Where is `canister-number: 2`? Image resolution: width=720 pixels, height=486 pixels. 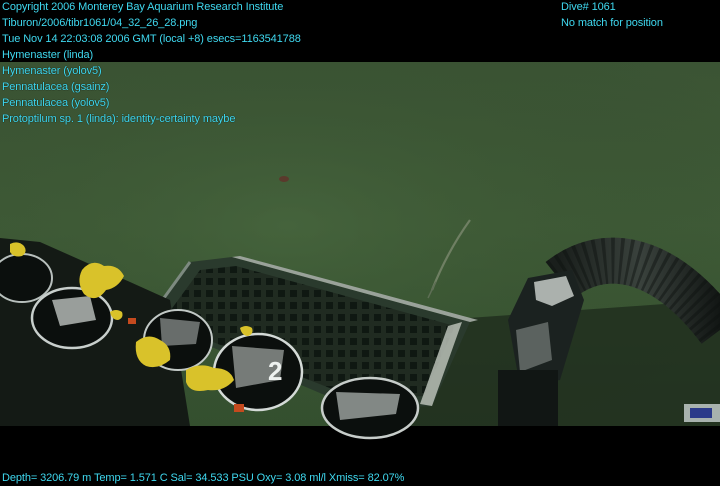
canister-number: 2 is located at coordinates (275, 371).